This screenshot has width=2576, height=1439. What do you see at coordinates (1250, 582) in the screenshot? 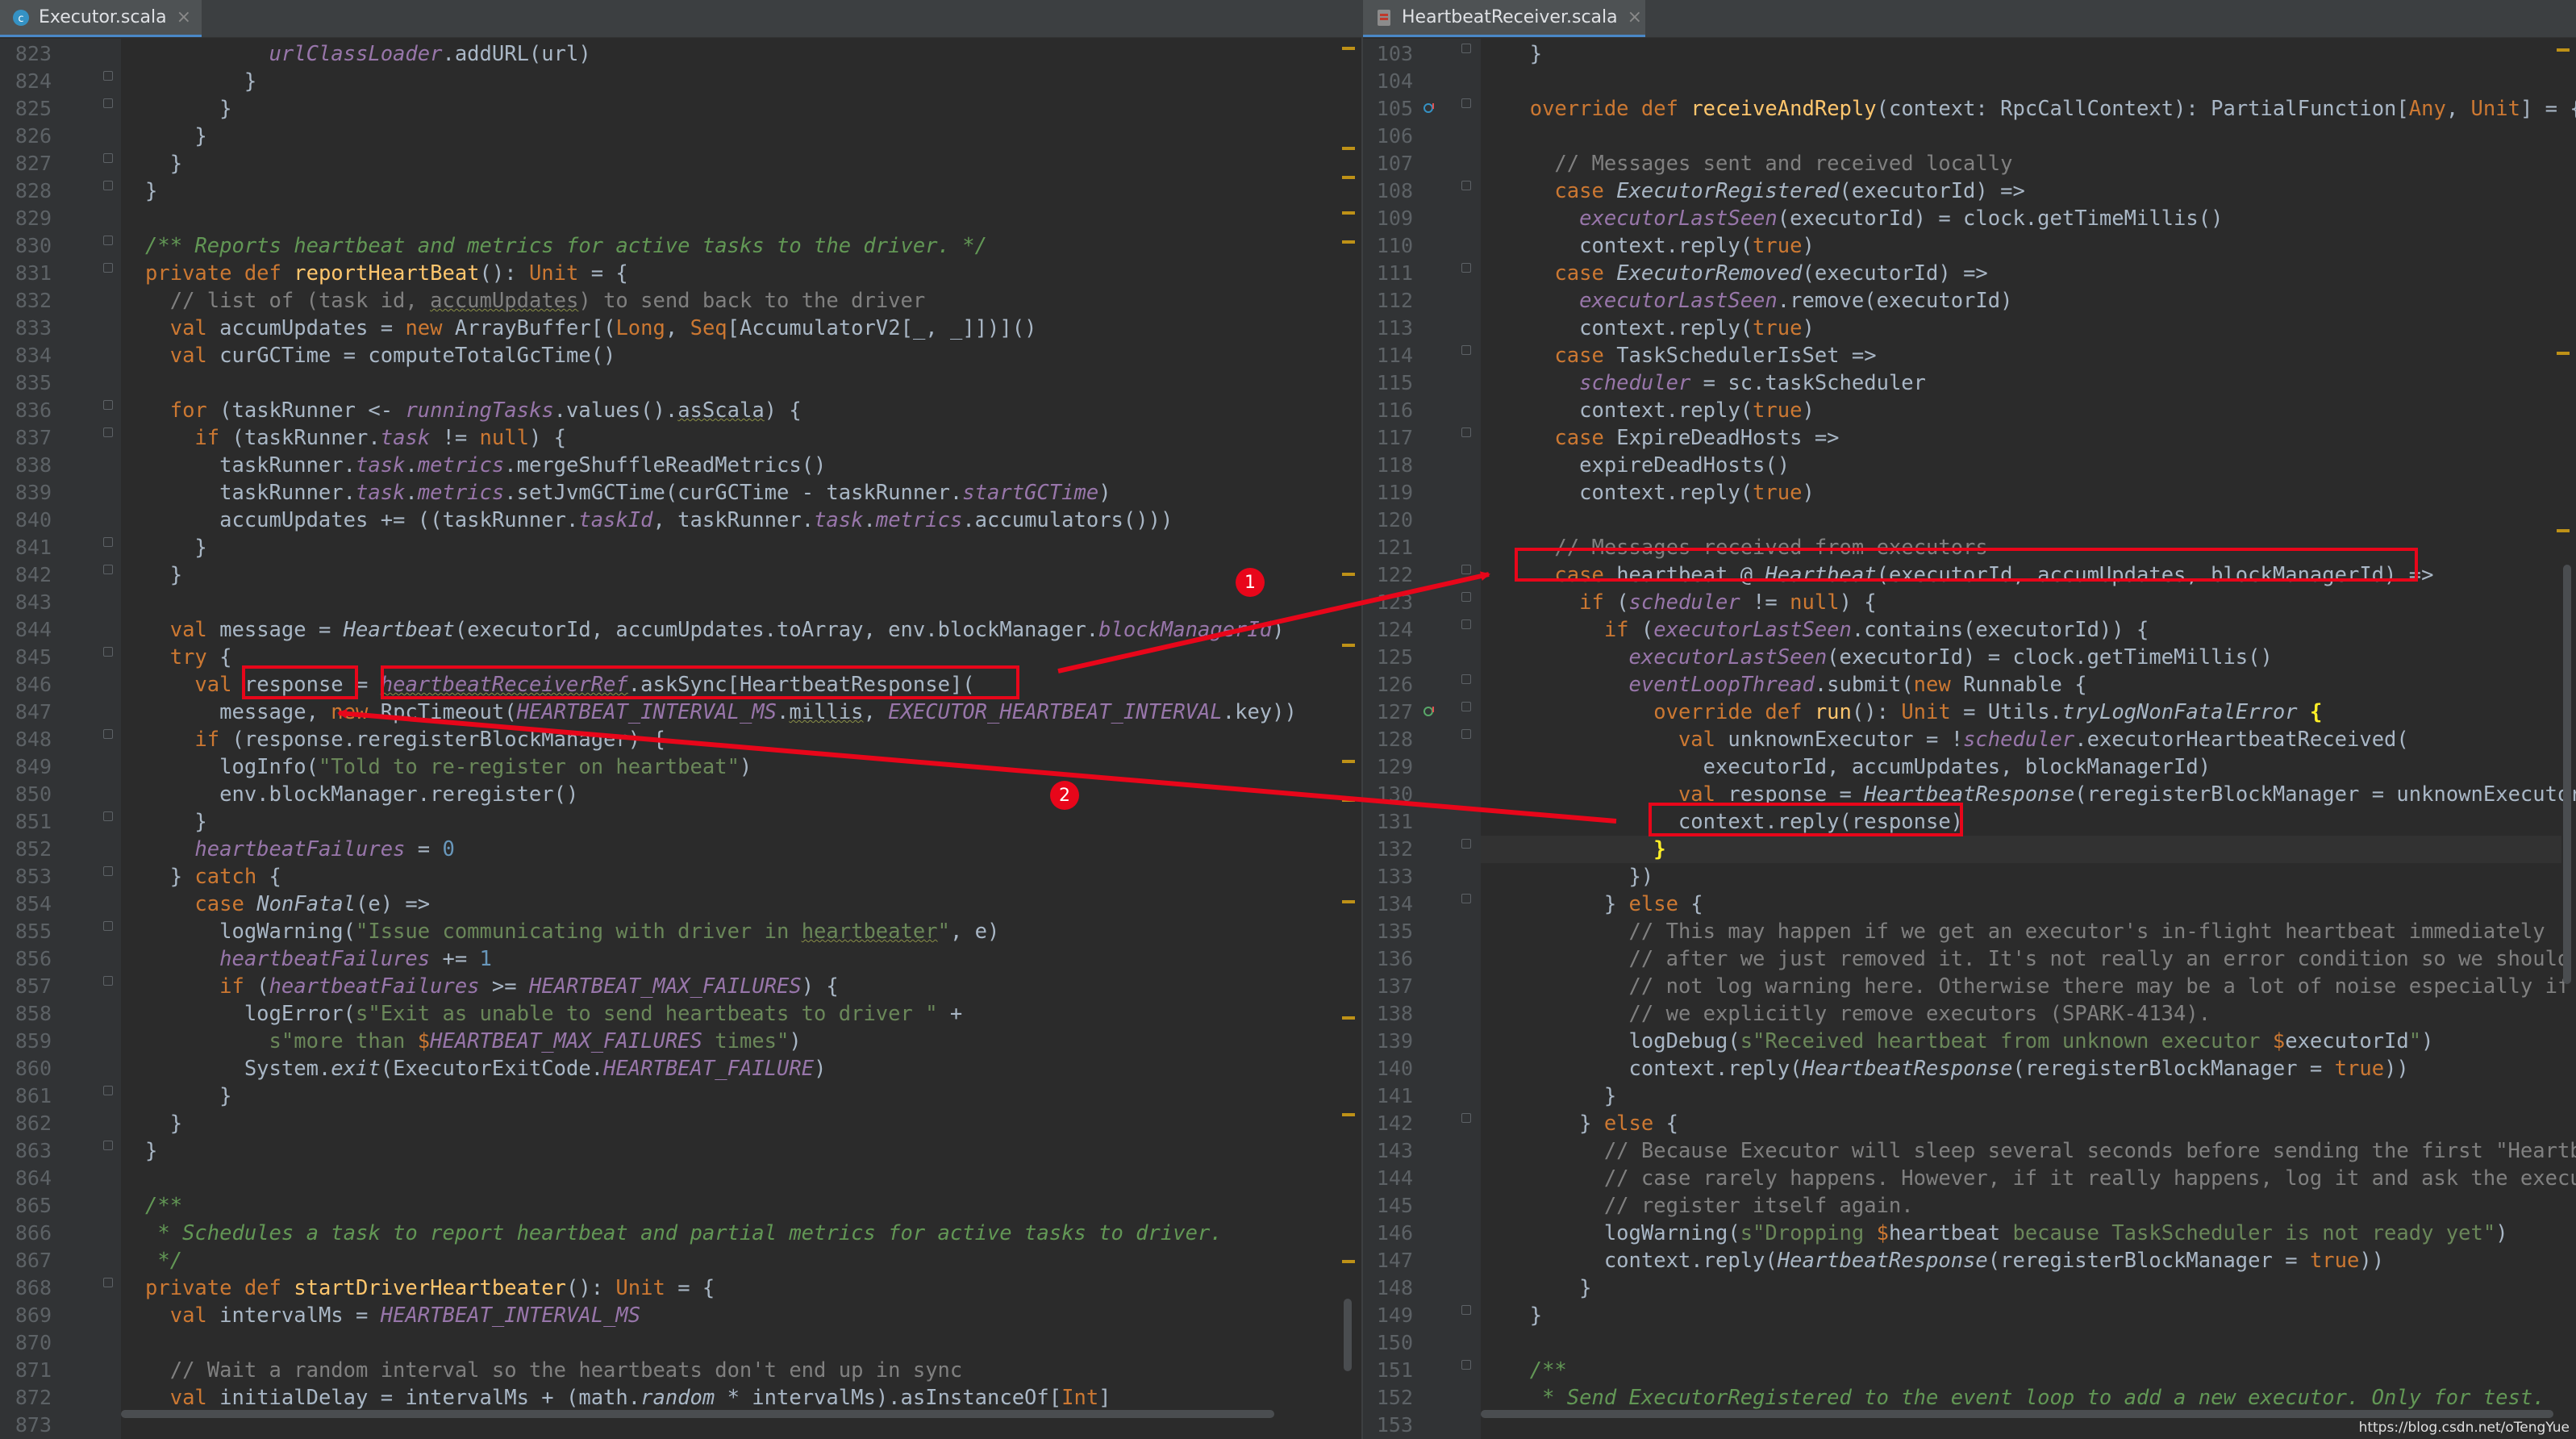
I see `annotation-badge-1: 1` at bounding box center [1250, 582].